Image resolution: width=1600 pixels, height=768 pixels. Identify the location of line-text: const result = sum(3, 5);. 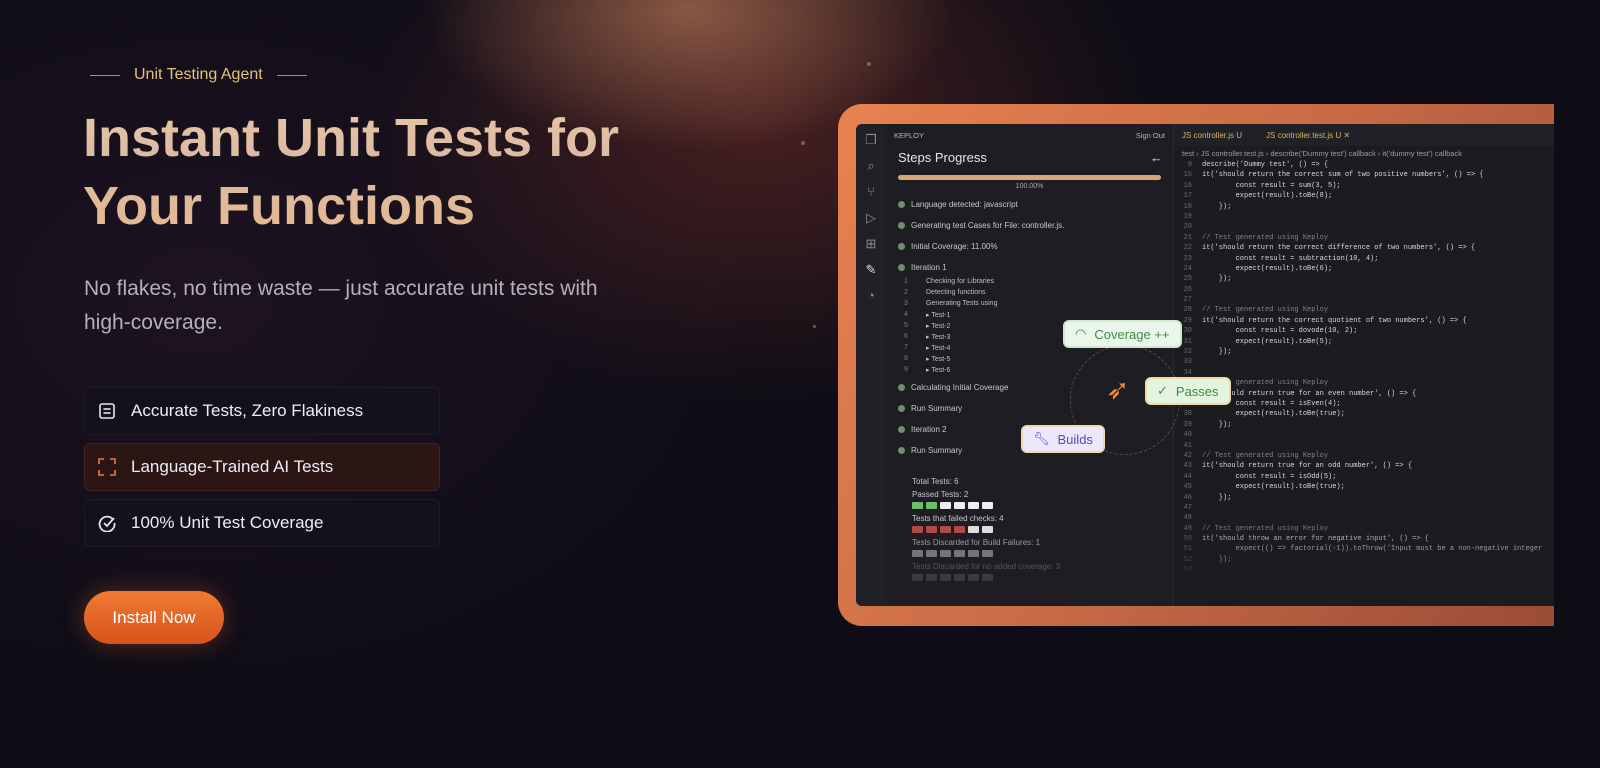
(1271, 185).